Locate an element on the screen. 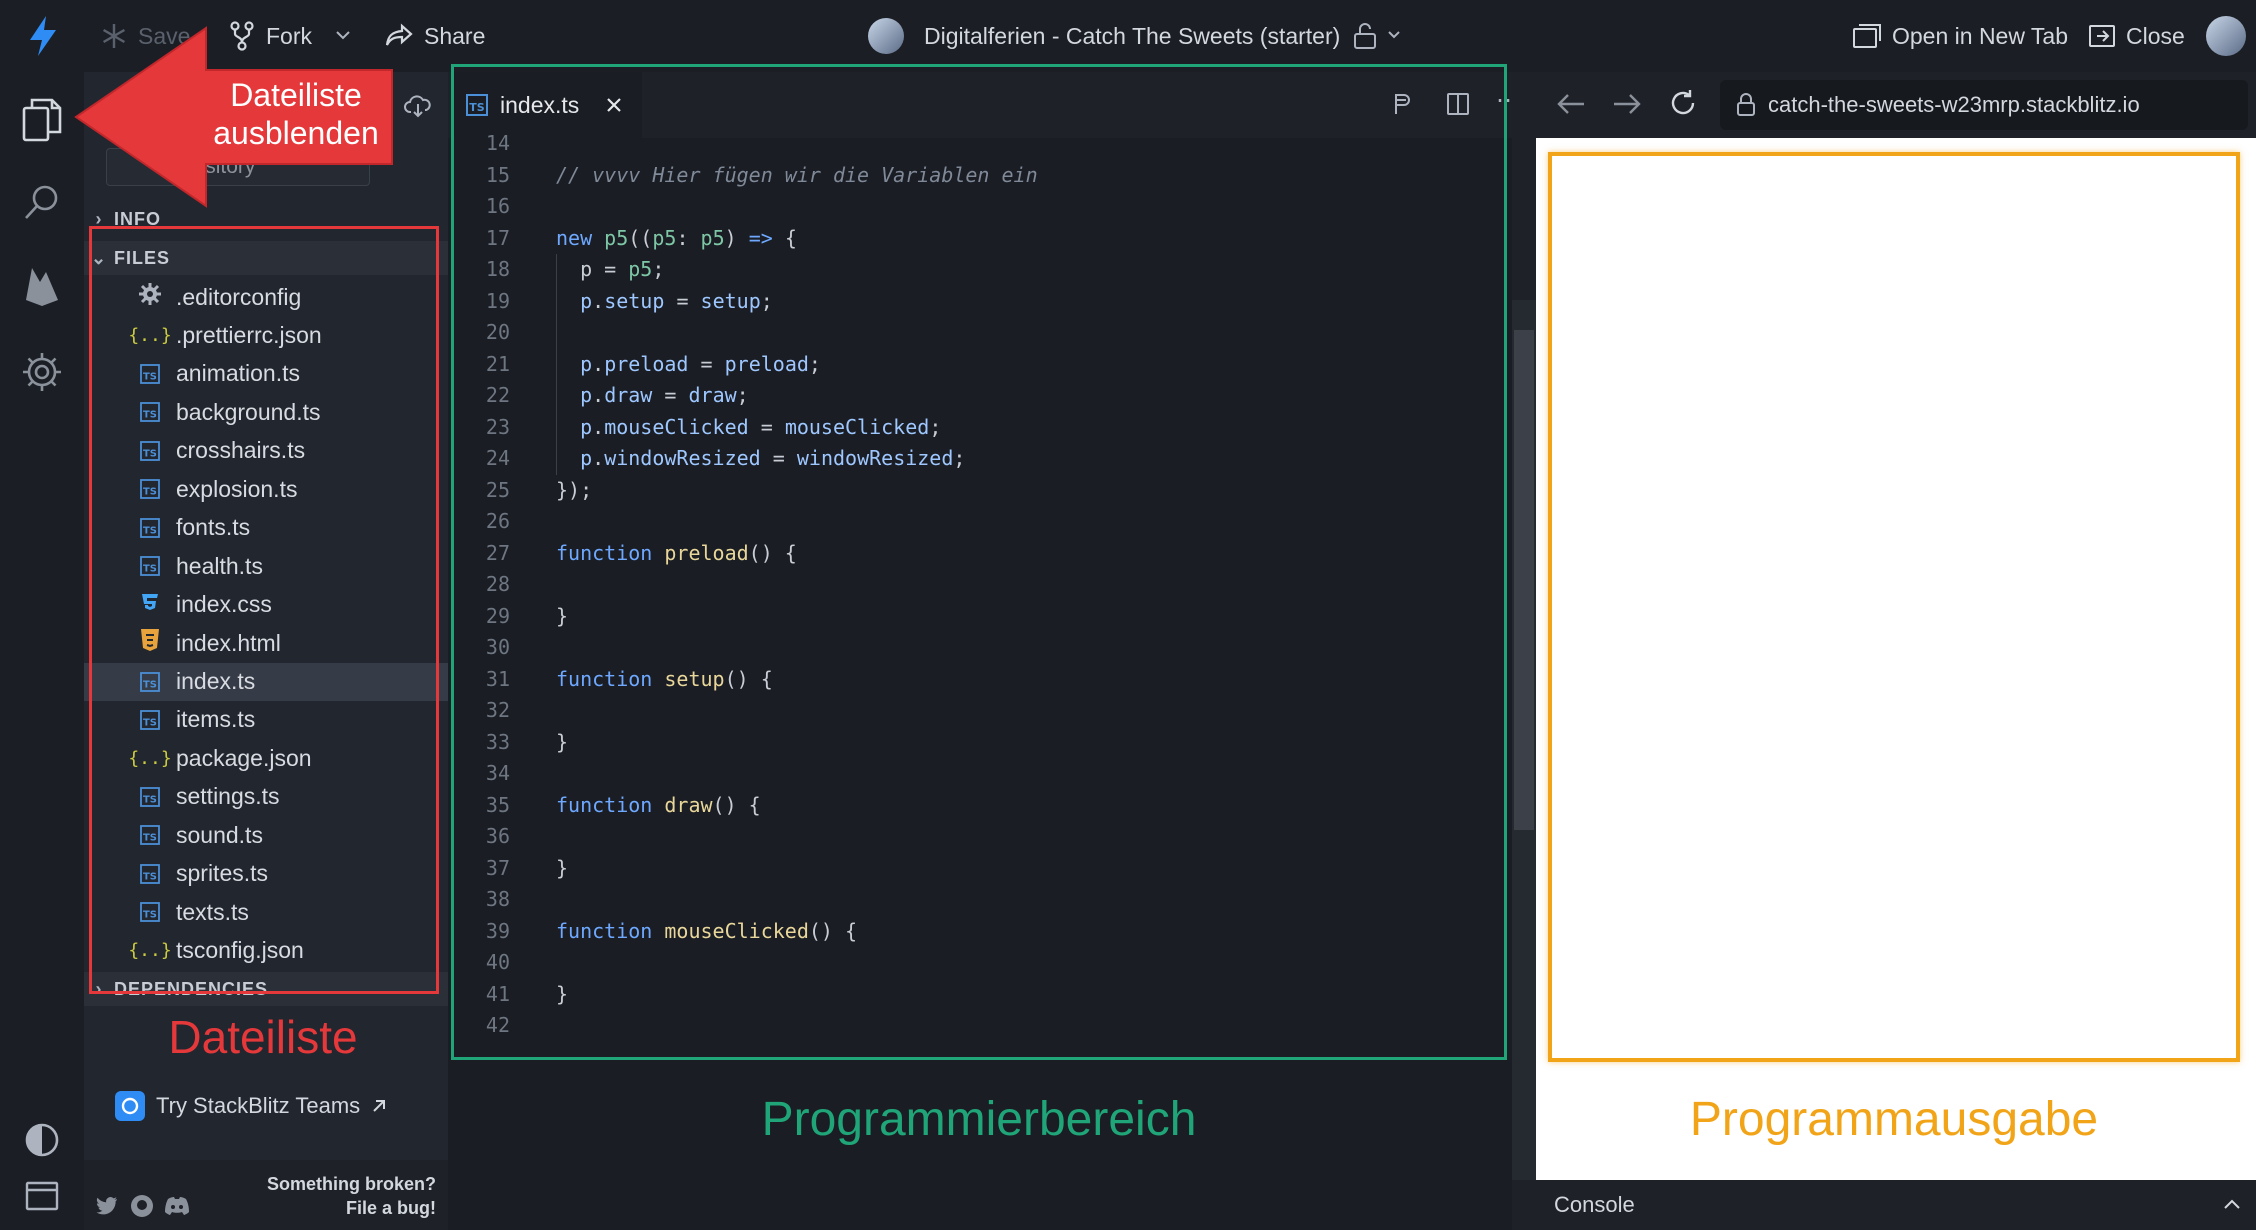 This screenshot has height=1230, width=2256. indent-guide is located at coordinates (556, 364).